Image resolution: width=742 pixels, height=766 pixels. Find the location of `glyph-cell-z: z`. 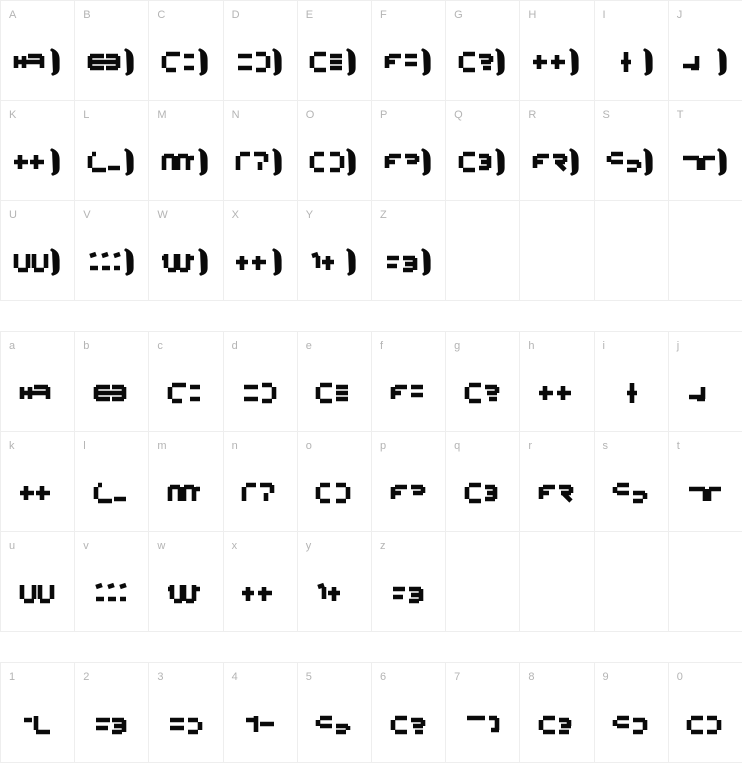

glyph-cell-z: z is located at coordinates (409, 582).